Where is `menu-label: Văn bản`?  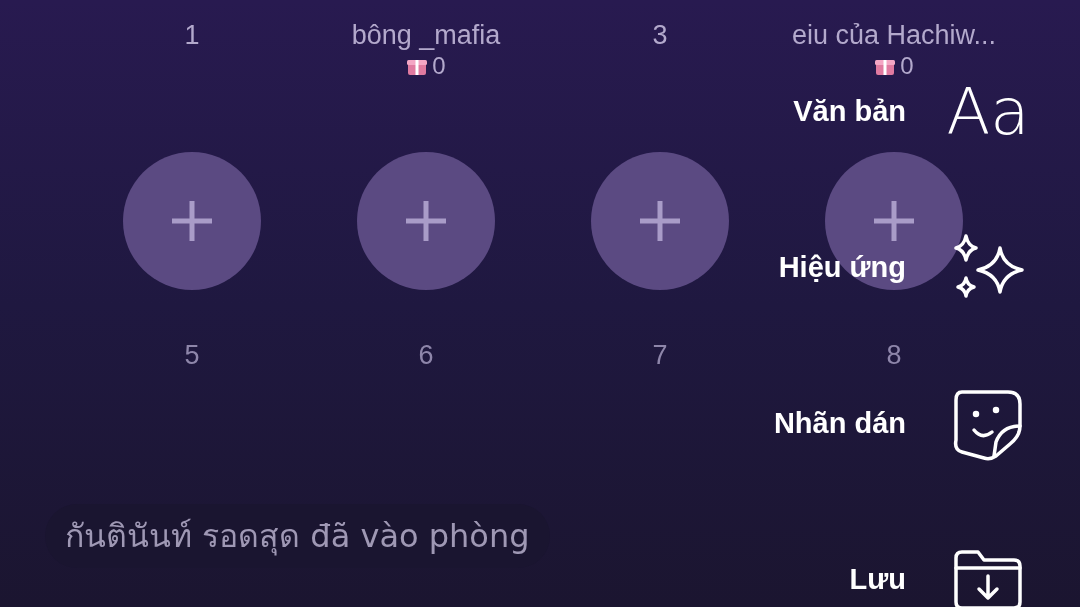
menu-label: Văn bản is located at coordinates (849, 112).